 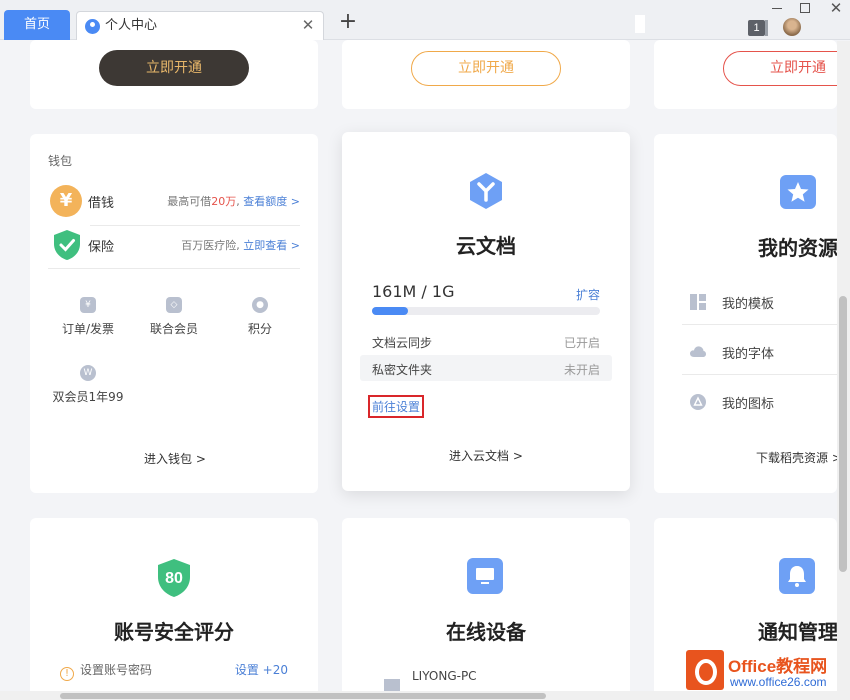 What do you see at coordinates (486, 191) in the screenshot?
I see `cloud-doc-icon` at bounding box center [486, 191].